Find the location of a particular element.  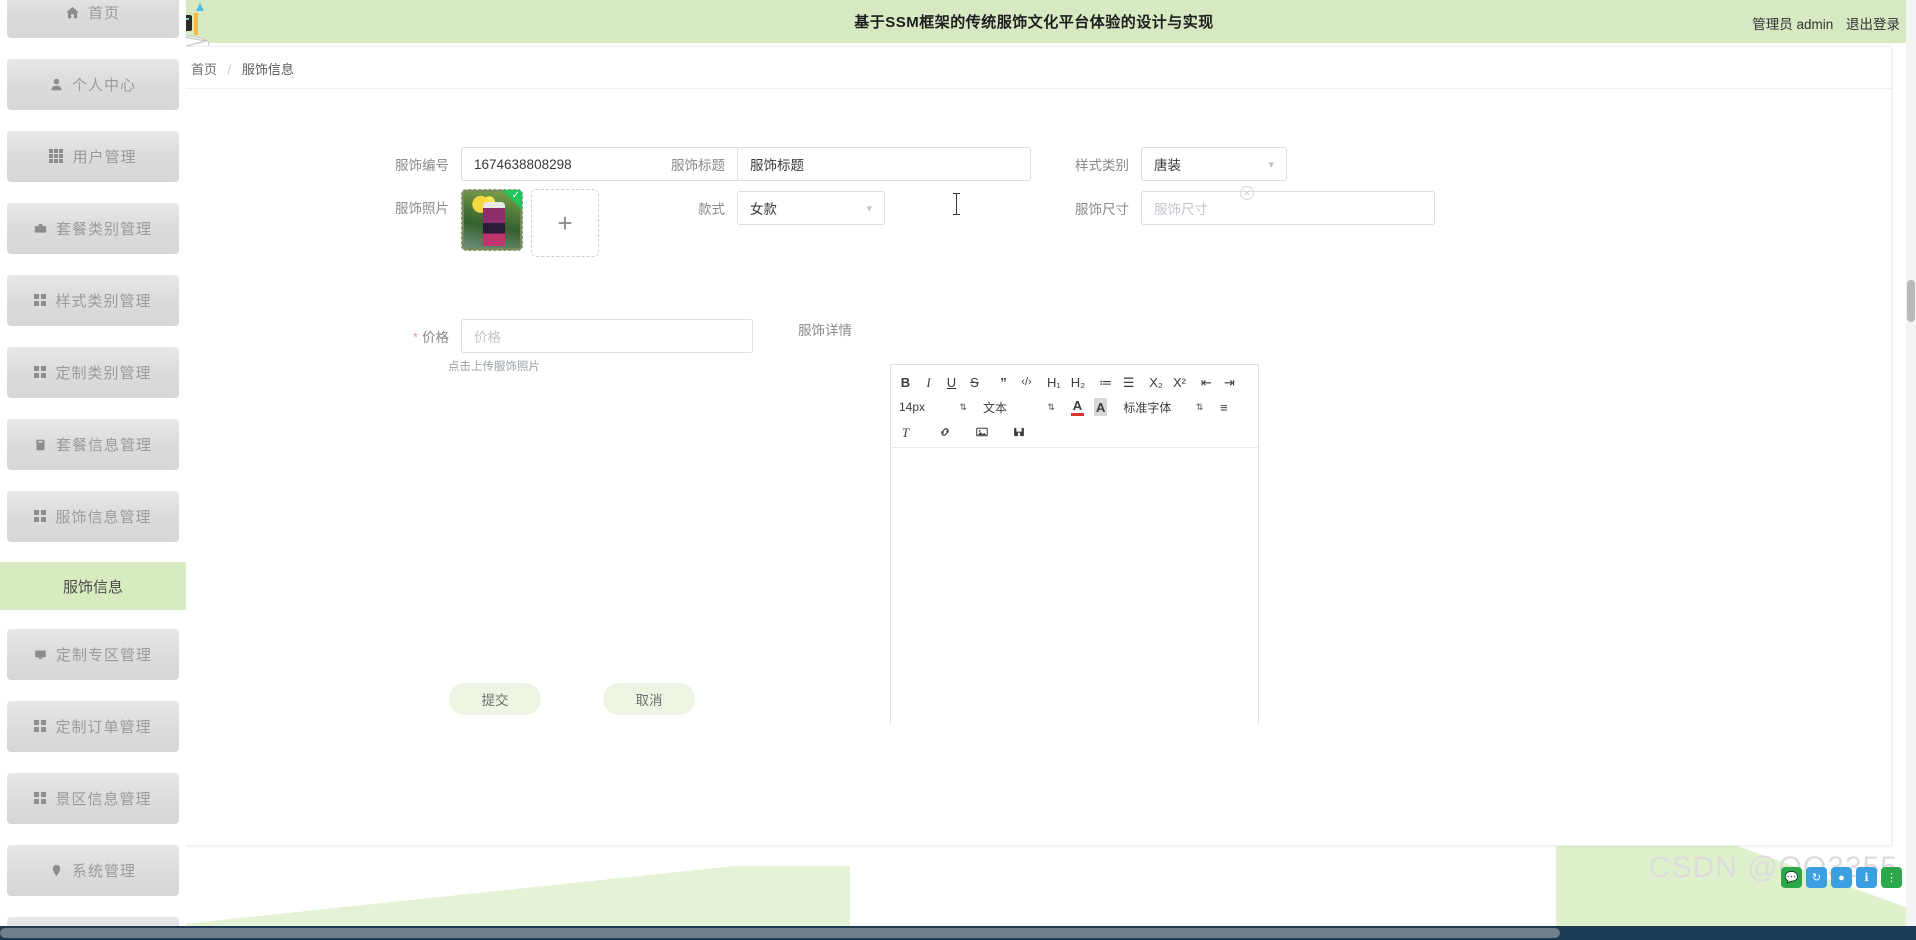

breadcrumb: 首页 / 服饰信息 is located at coordinates (242, 68).